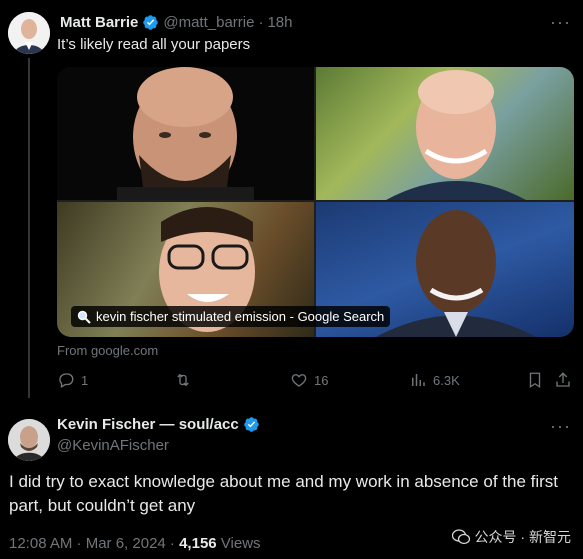  What do you see at coordinates (208, 22) in the screenshot?
I see `author-handle: @matt_barrie` at bounding box center [208, 22].